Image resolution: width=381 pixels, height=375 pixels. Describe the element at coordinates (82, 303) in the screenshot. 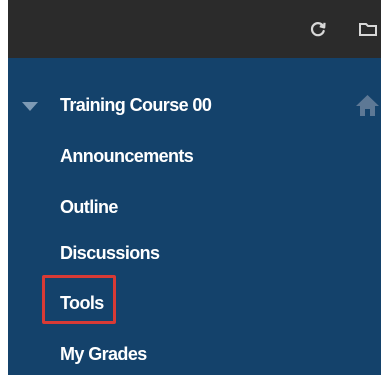

I see `menu-item-tools: Tools` at that location.